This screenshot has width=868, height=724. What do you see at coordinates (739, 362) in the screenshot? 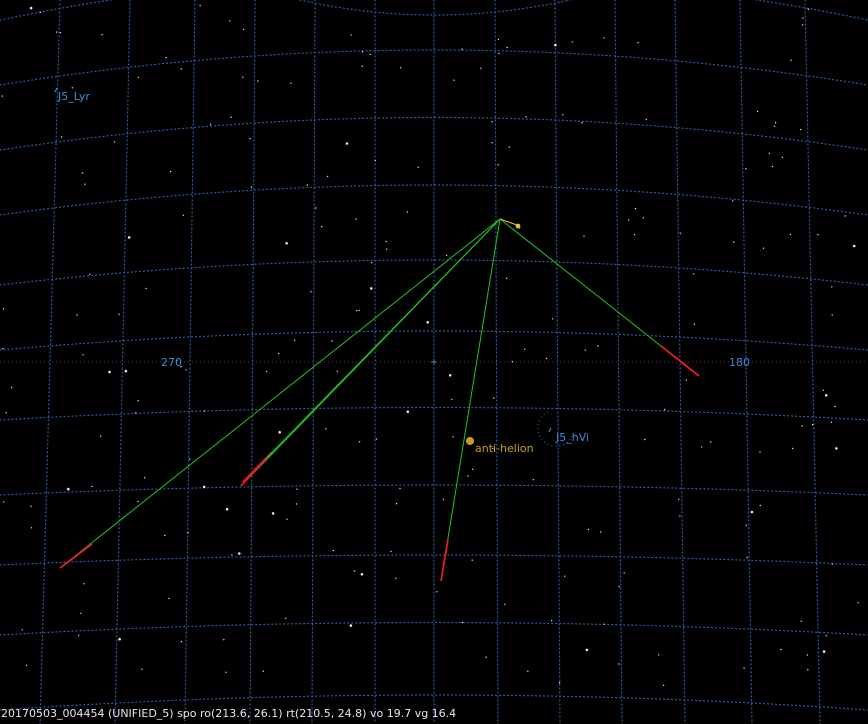
I see `azimuth-label-180: 180` at bounding box center [739, 362].